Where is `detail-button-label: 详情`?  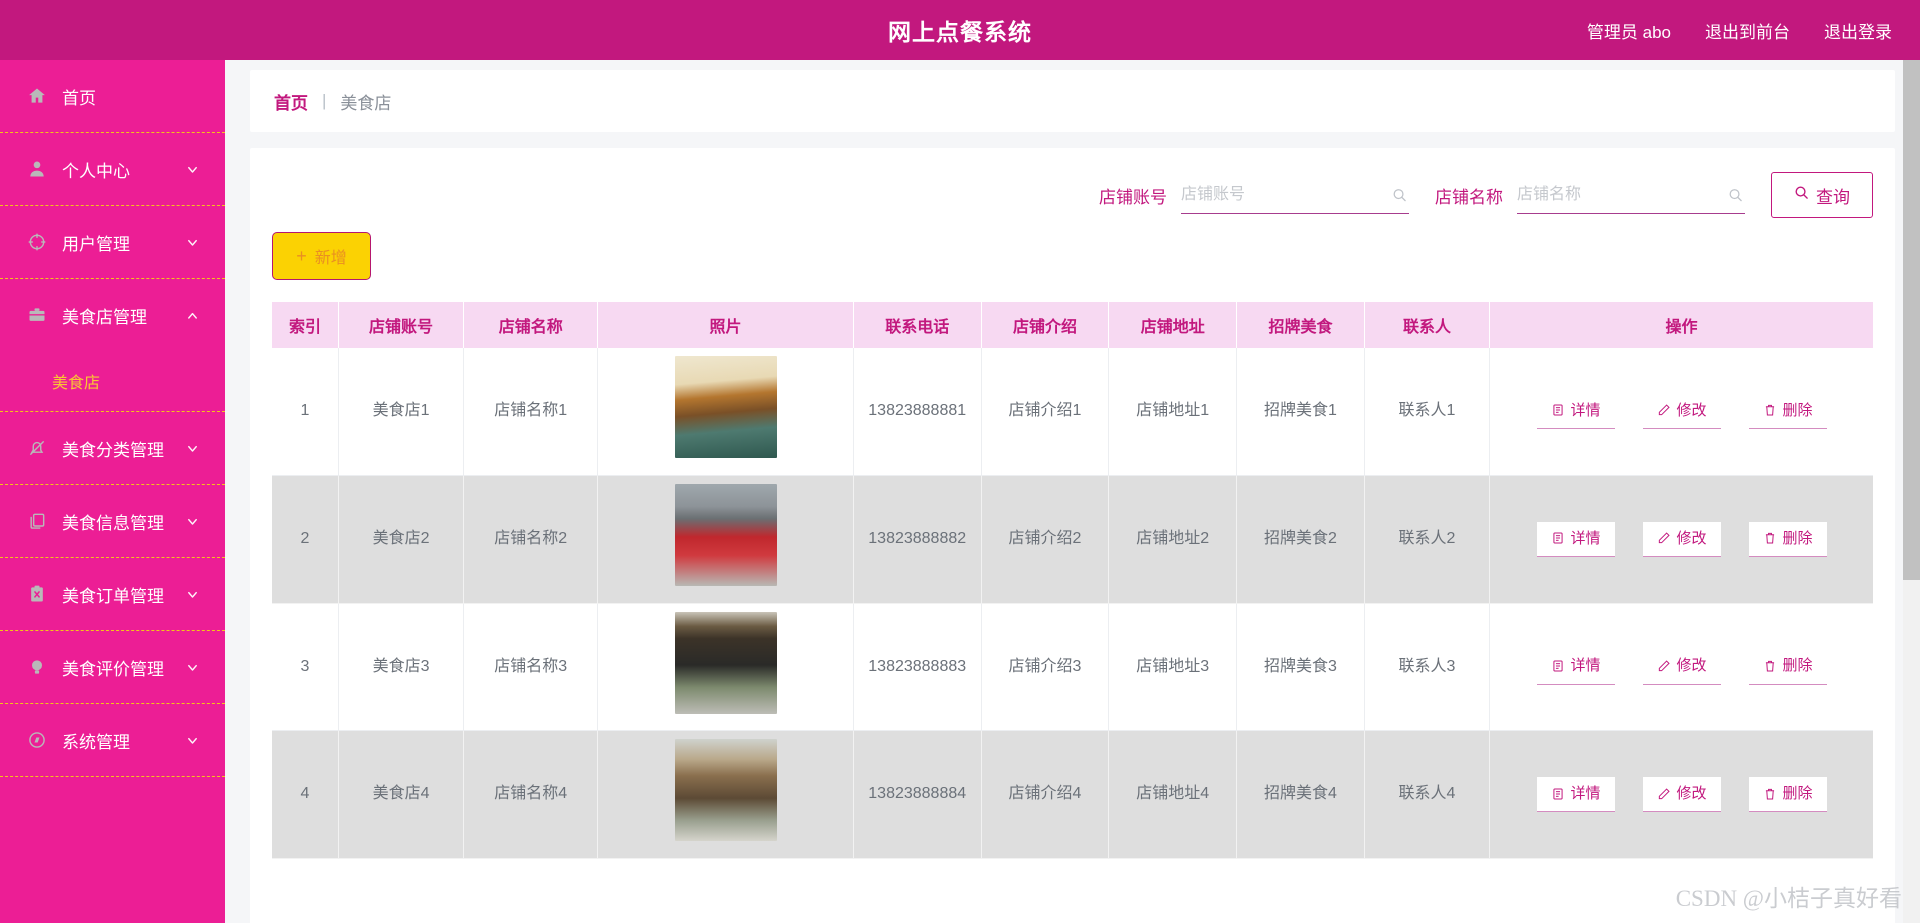
detail-button-label: 详情 is located at coordinates (1585, 666).